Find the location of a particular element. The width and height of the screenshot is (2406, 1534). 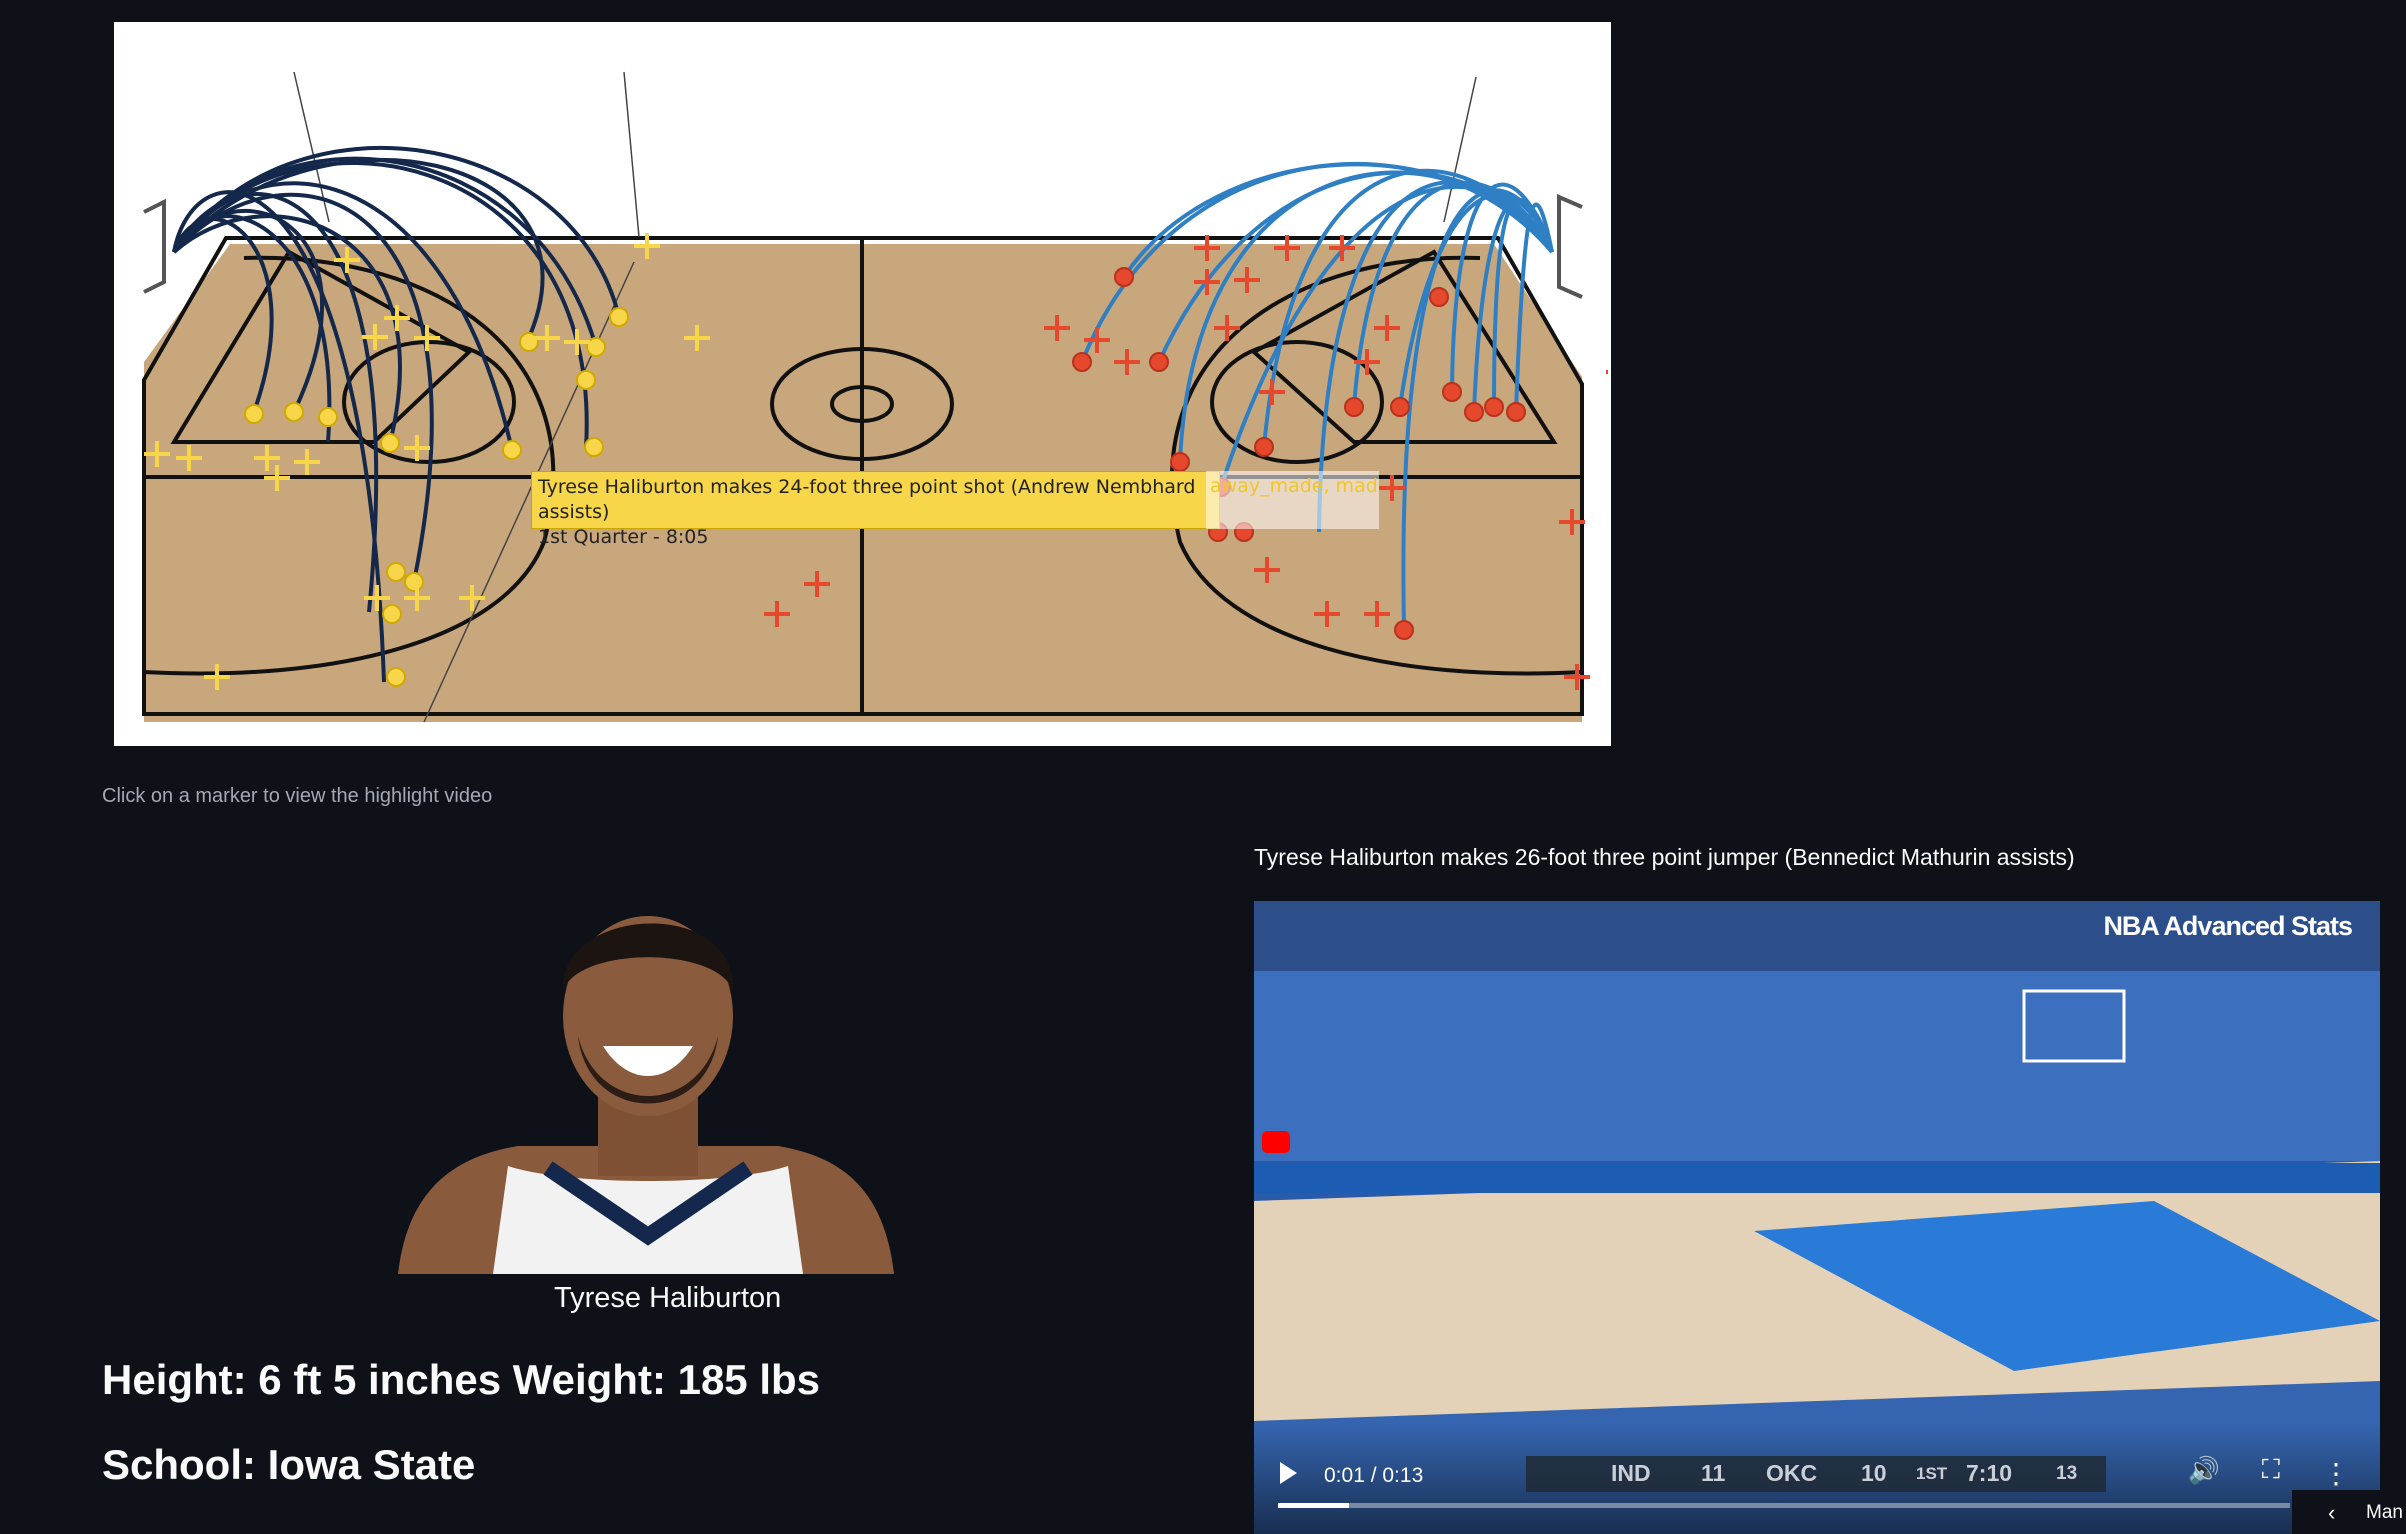

play-icon is located at coordinates (1288, 1473).